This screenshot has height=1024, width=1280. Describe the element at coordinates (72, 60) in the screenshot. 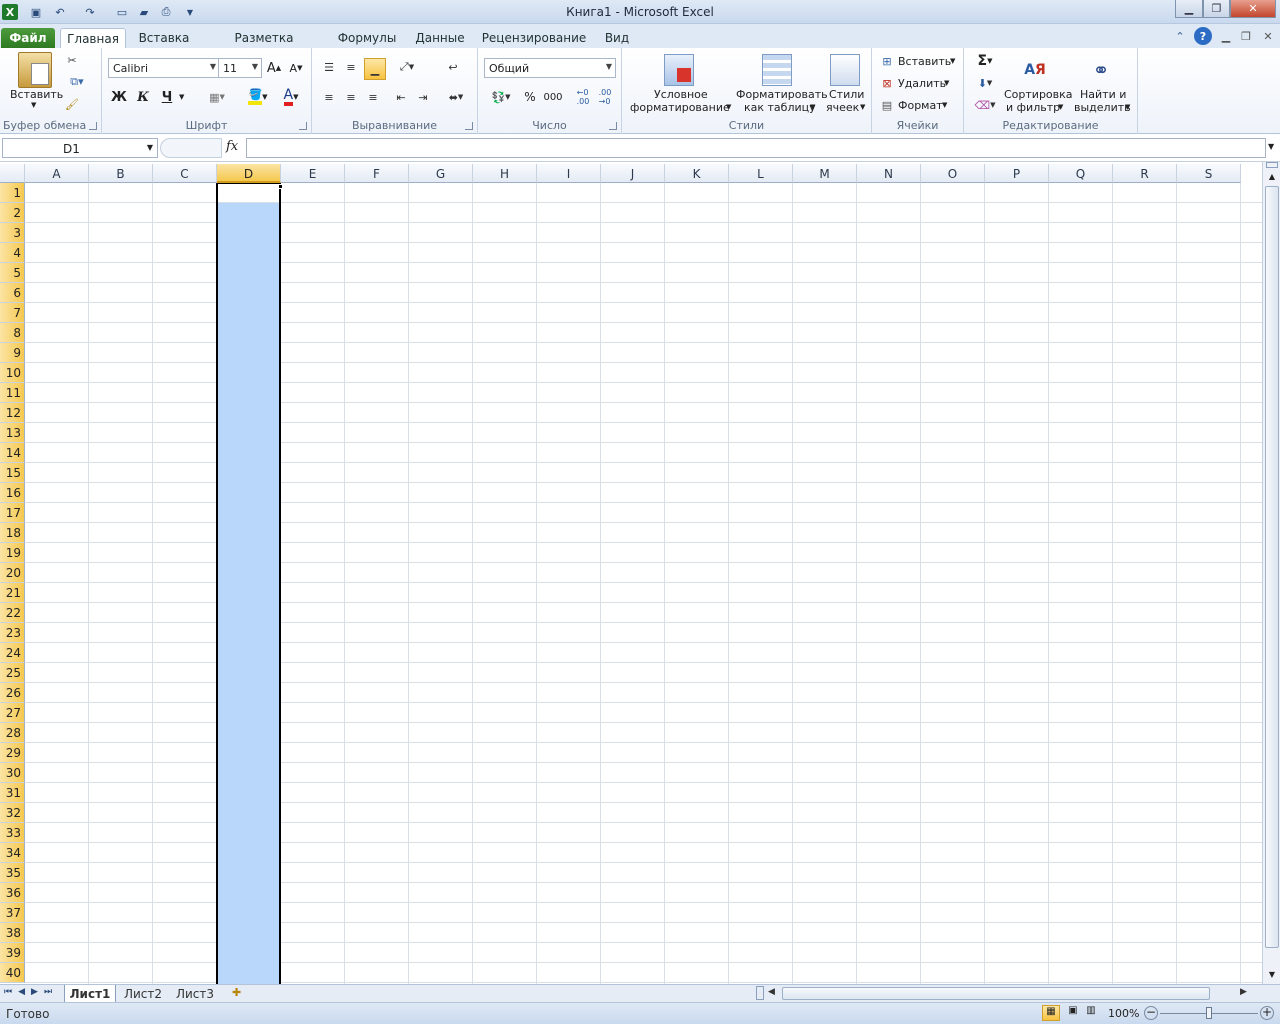

I see `cut-icon: ✂` at that location.